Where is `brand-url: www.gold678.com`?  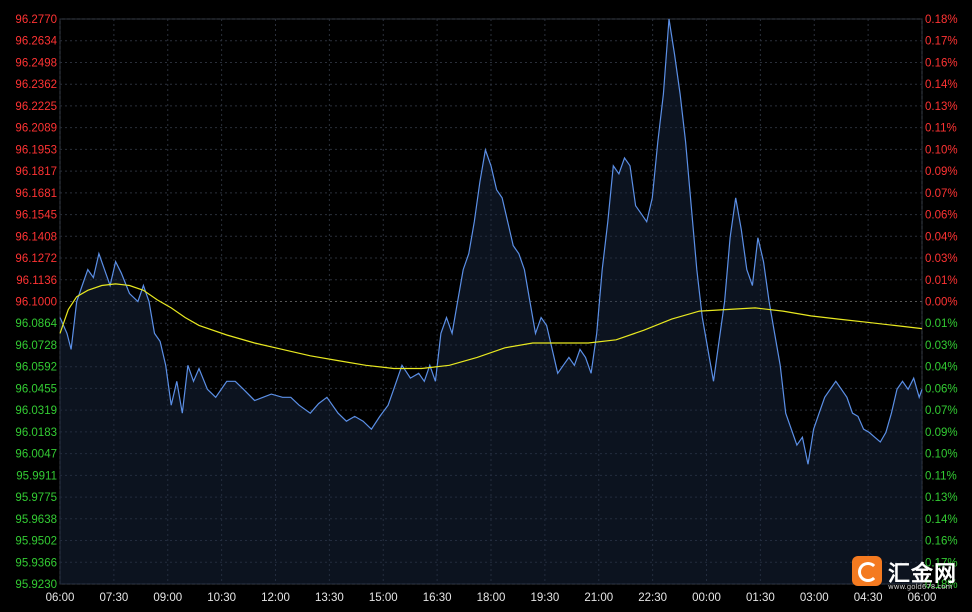
brand-url: www.gold678.com is located at coordinates (920, 587).